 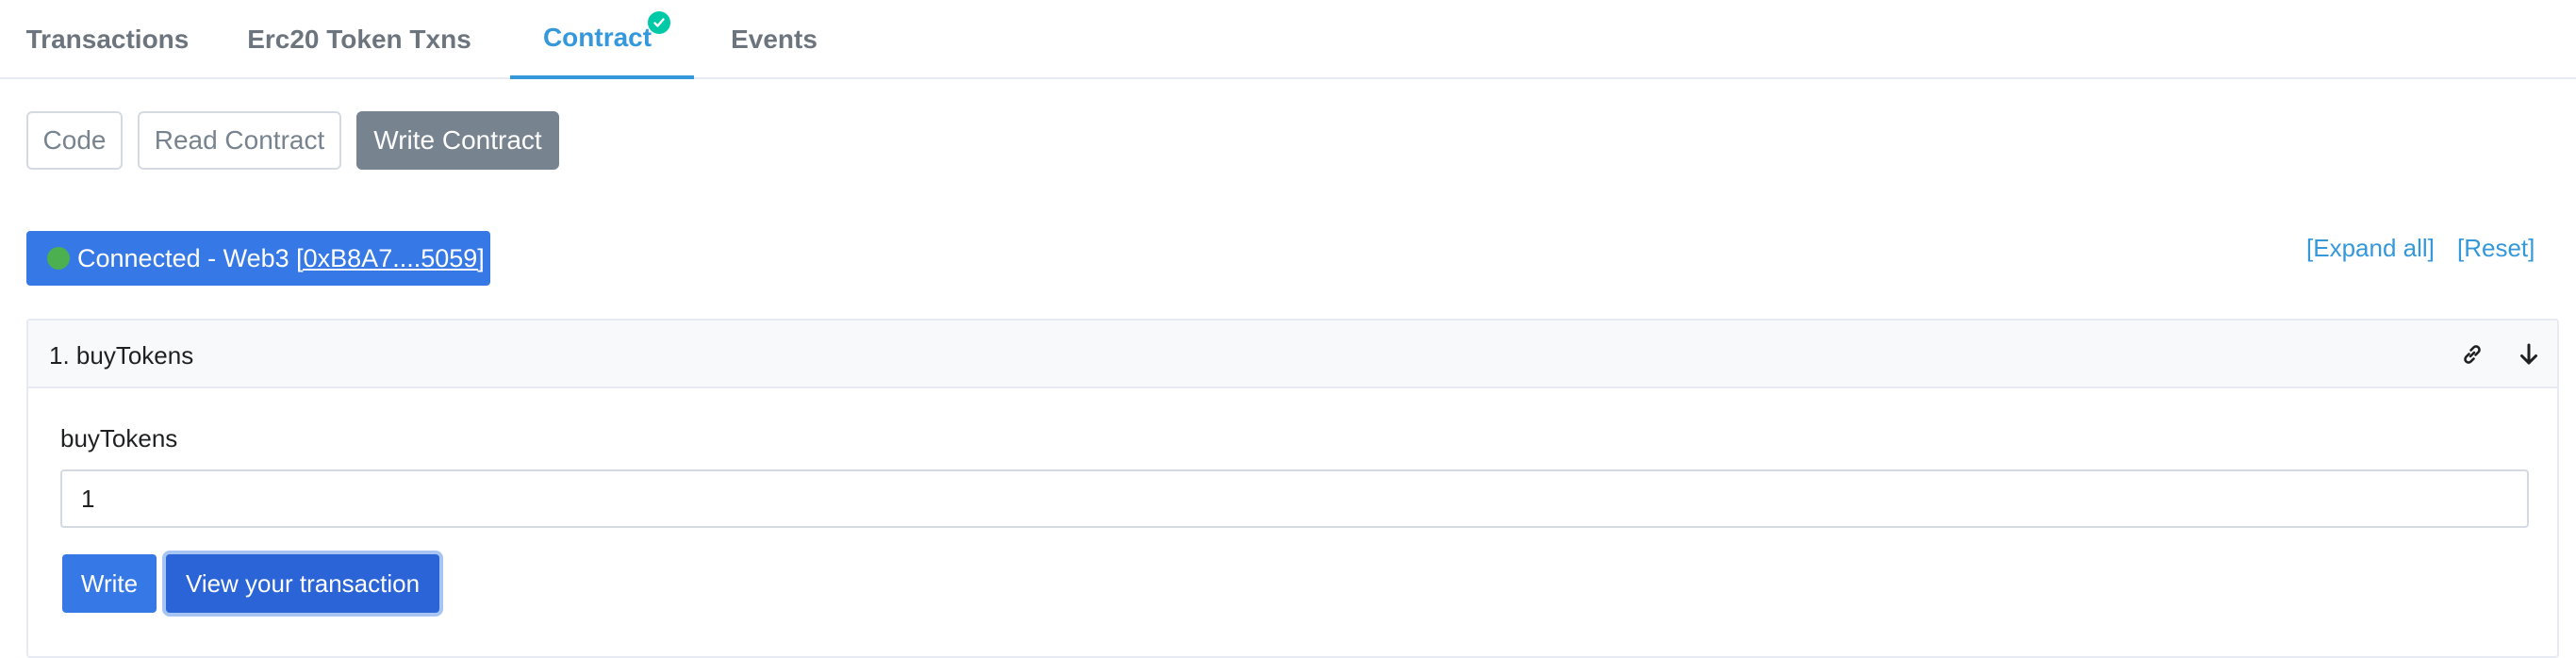 I want to click on code-button-label: Code, so click(x=74, y=140).